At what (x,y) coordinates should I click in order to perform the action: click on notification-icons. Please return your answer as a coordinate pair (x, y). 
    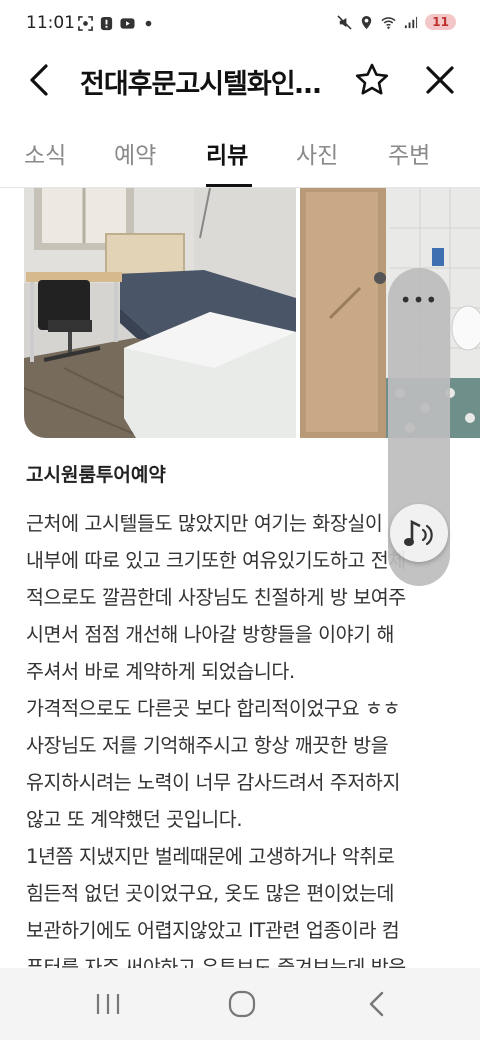
    Looking at the image, I should click on (117, 23).